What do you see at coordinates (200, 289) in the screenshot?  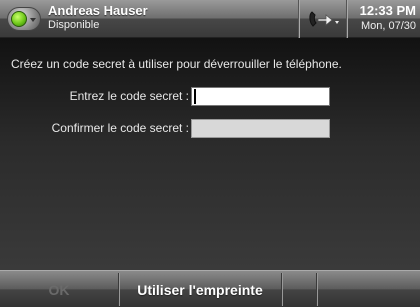 I see `use-fingerprint-softkey: Utiliser l'empreinte` at bounding box center [200, 289].